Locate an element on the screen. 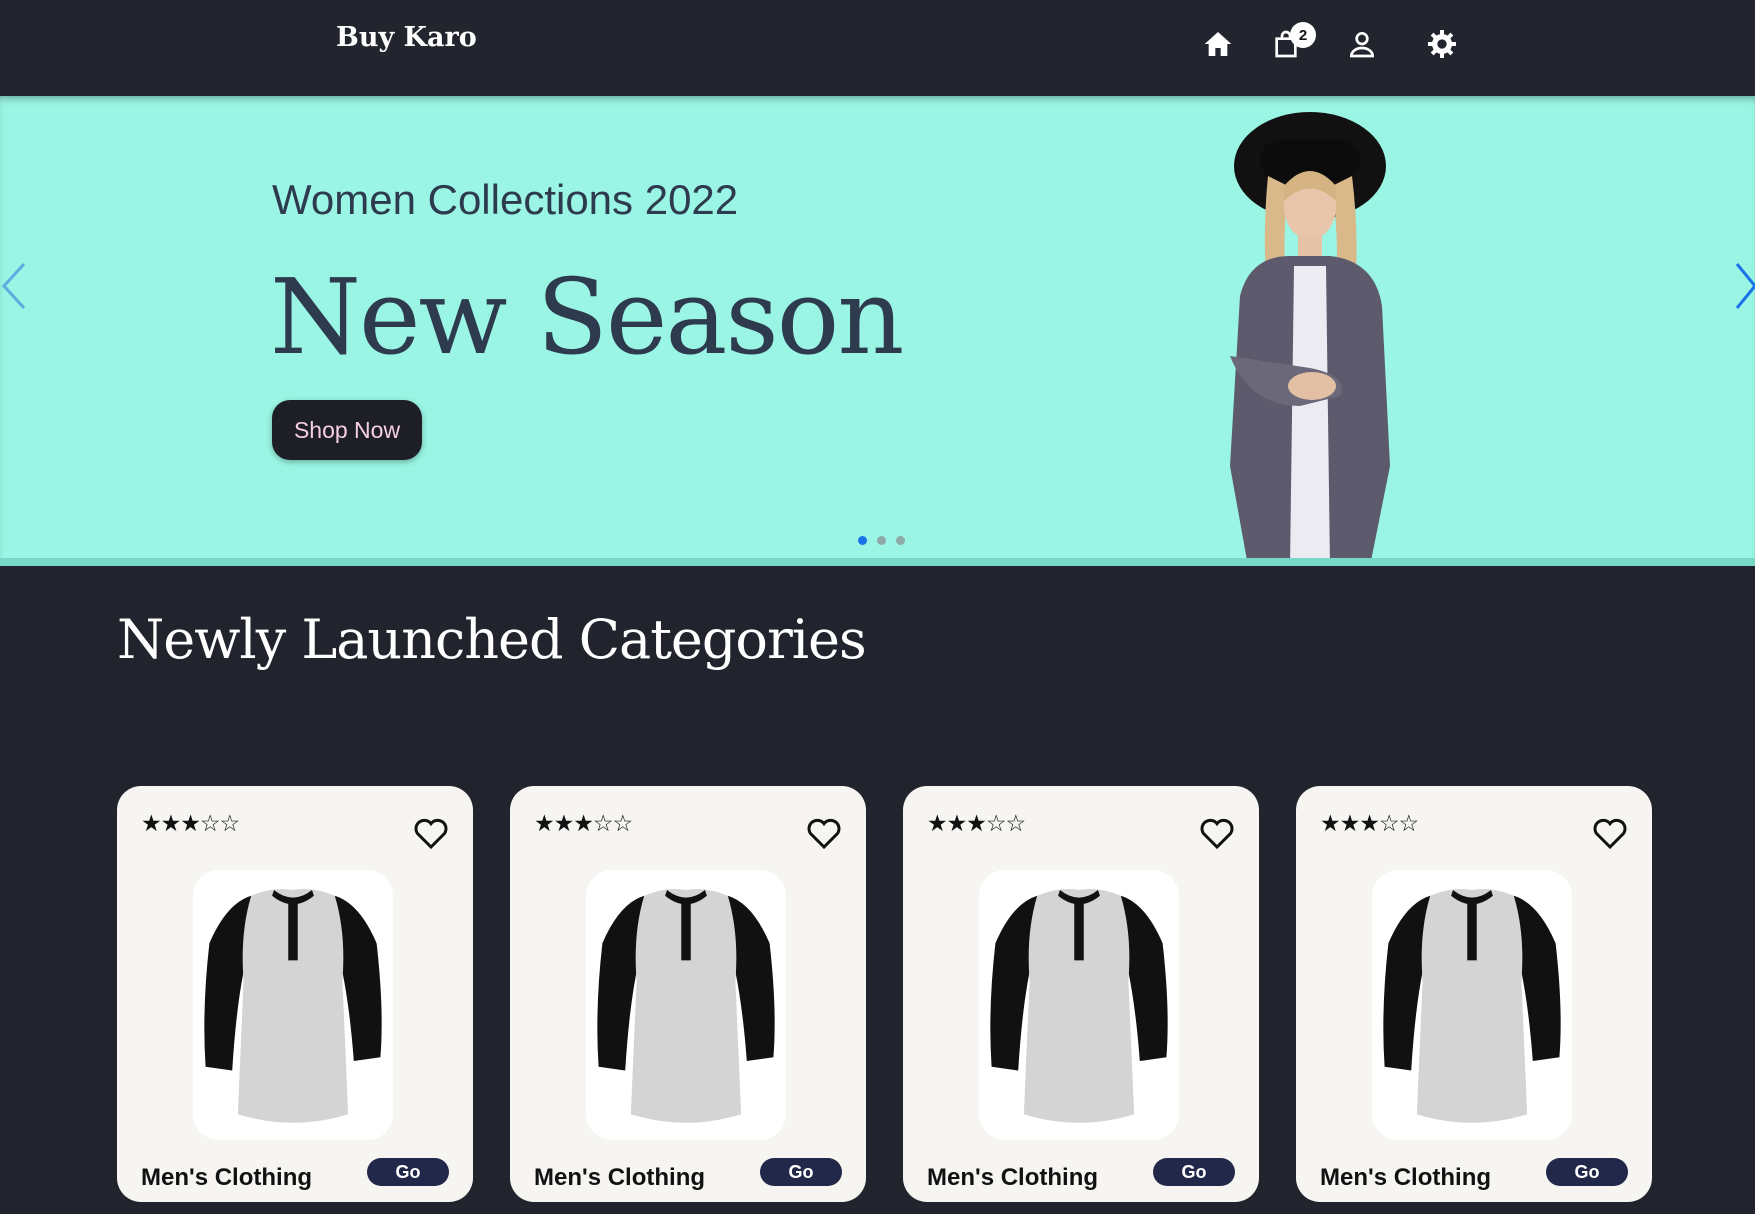  home-icon is located at coordinates (1218, 44).